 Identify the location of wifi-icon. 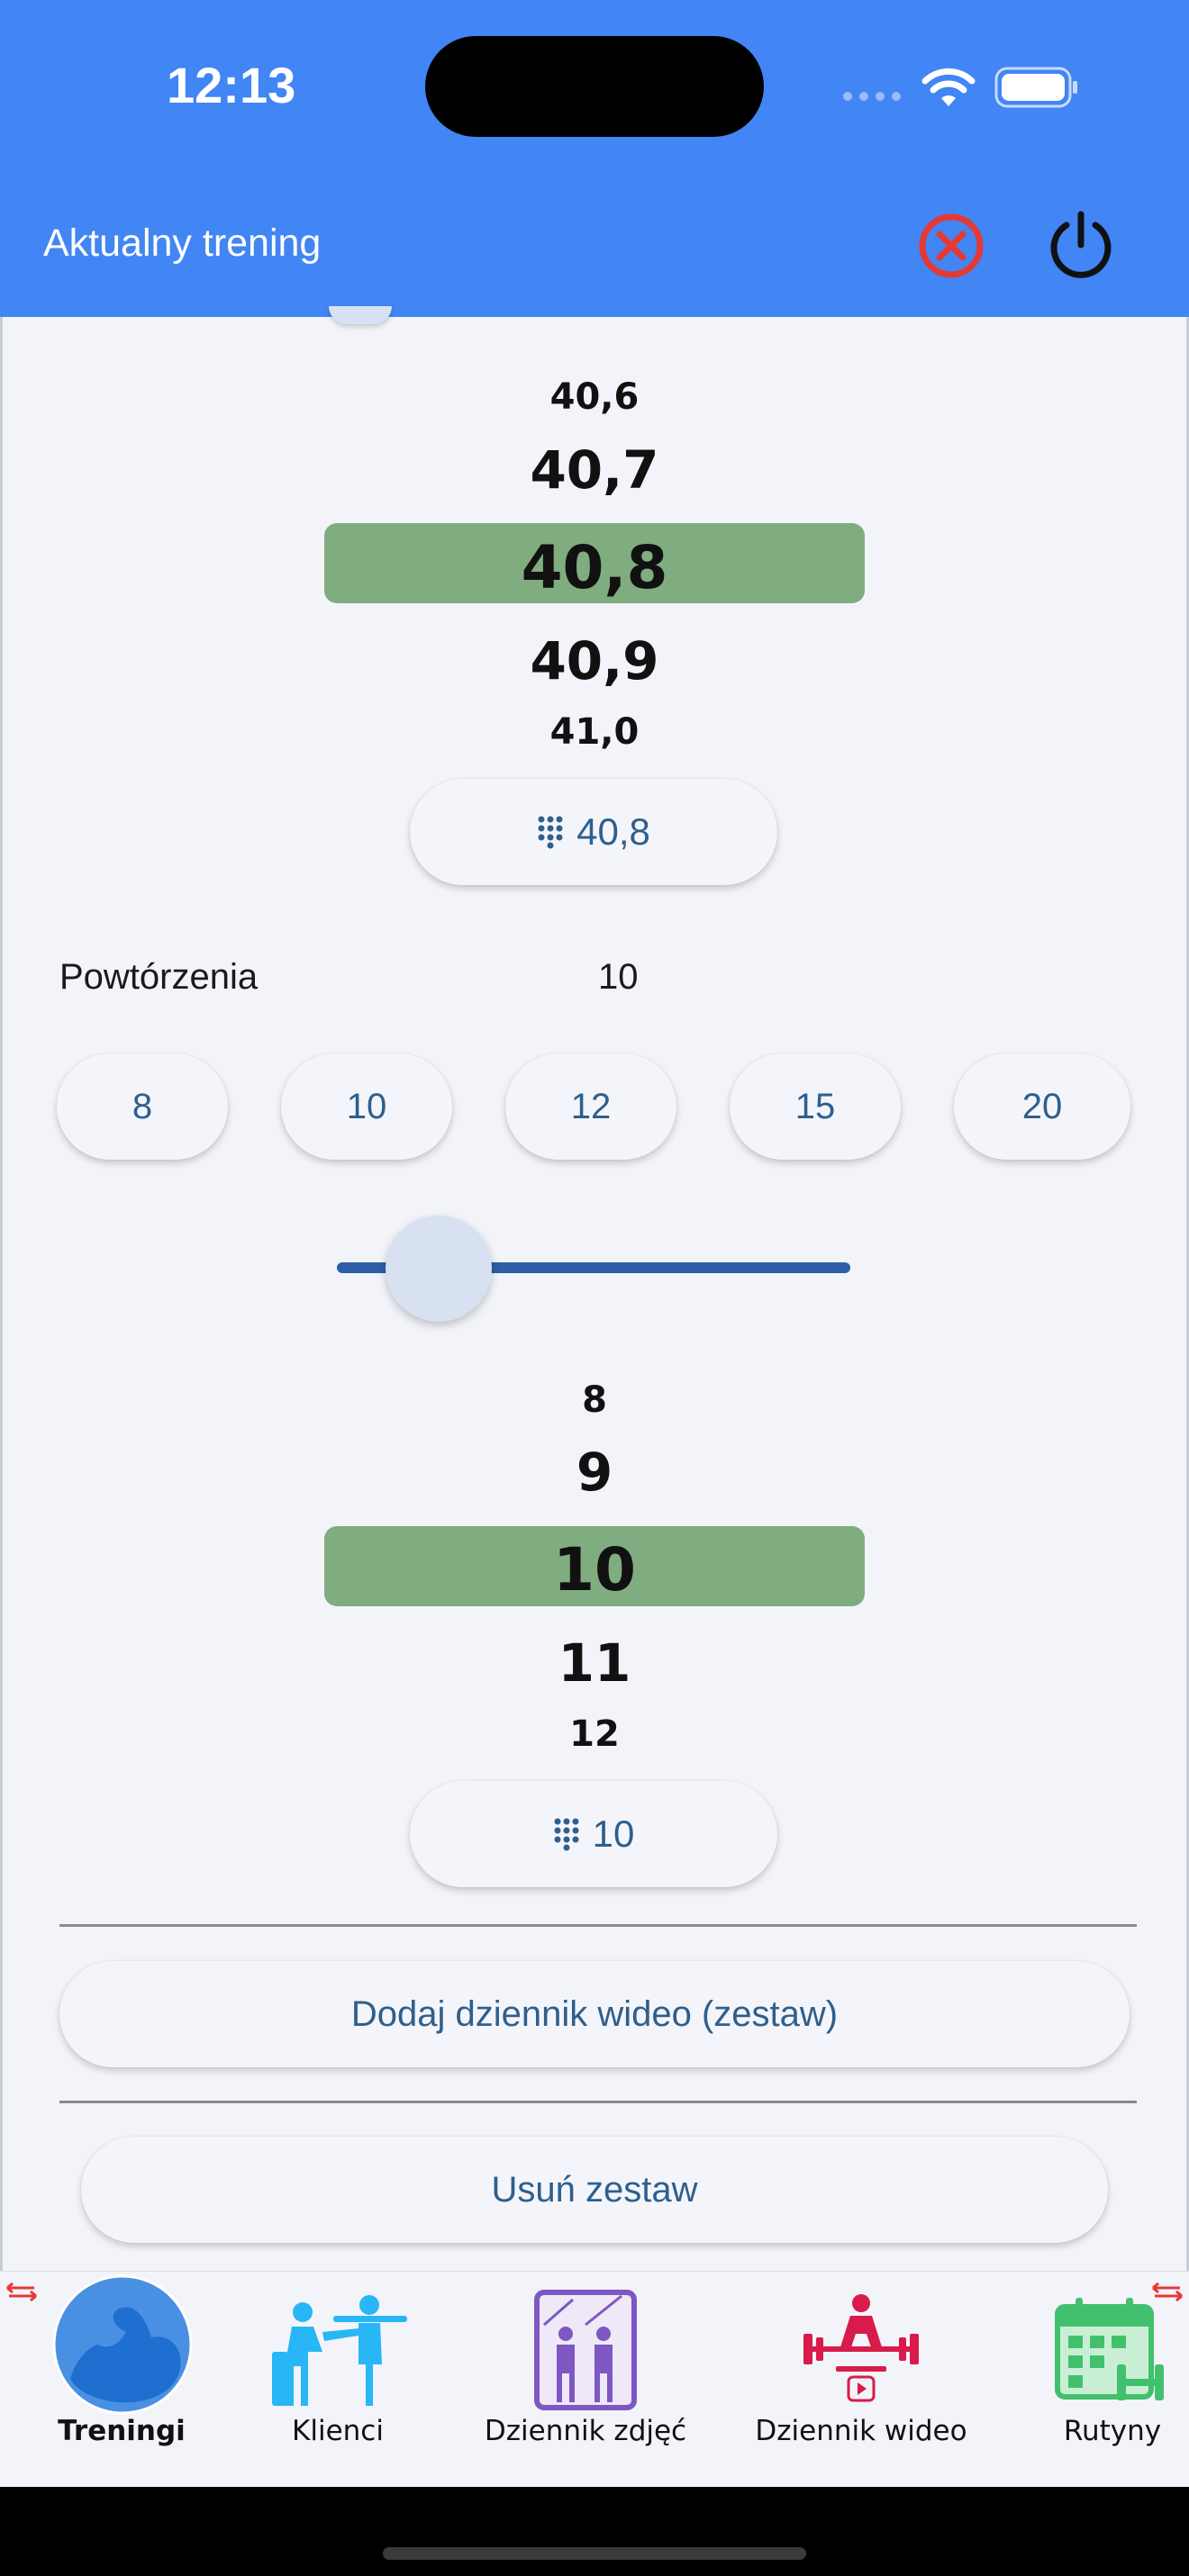
(949, 87).